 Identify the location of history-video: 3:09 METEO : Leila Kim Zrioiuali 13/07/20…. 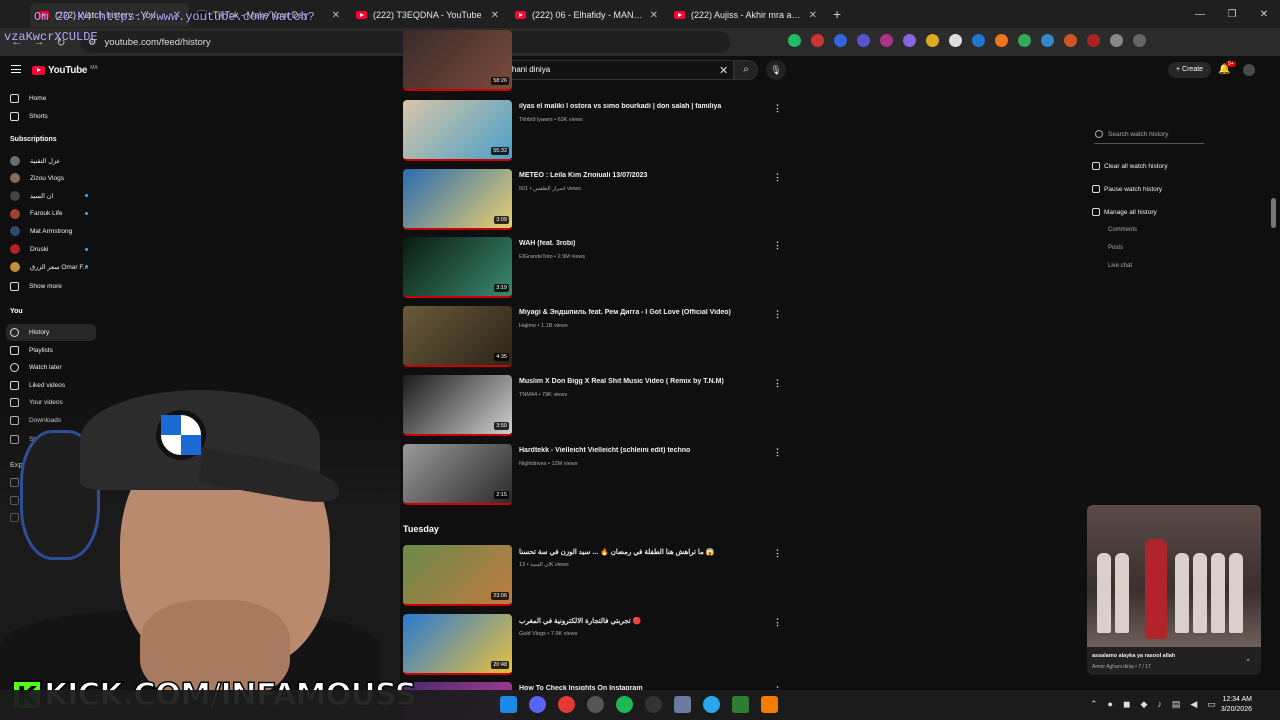
(593, 199).